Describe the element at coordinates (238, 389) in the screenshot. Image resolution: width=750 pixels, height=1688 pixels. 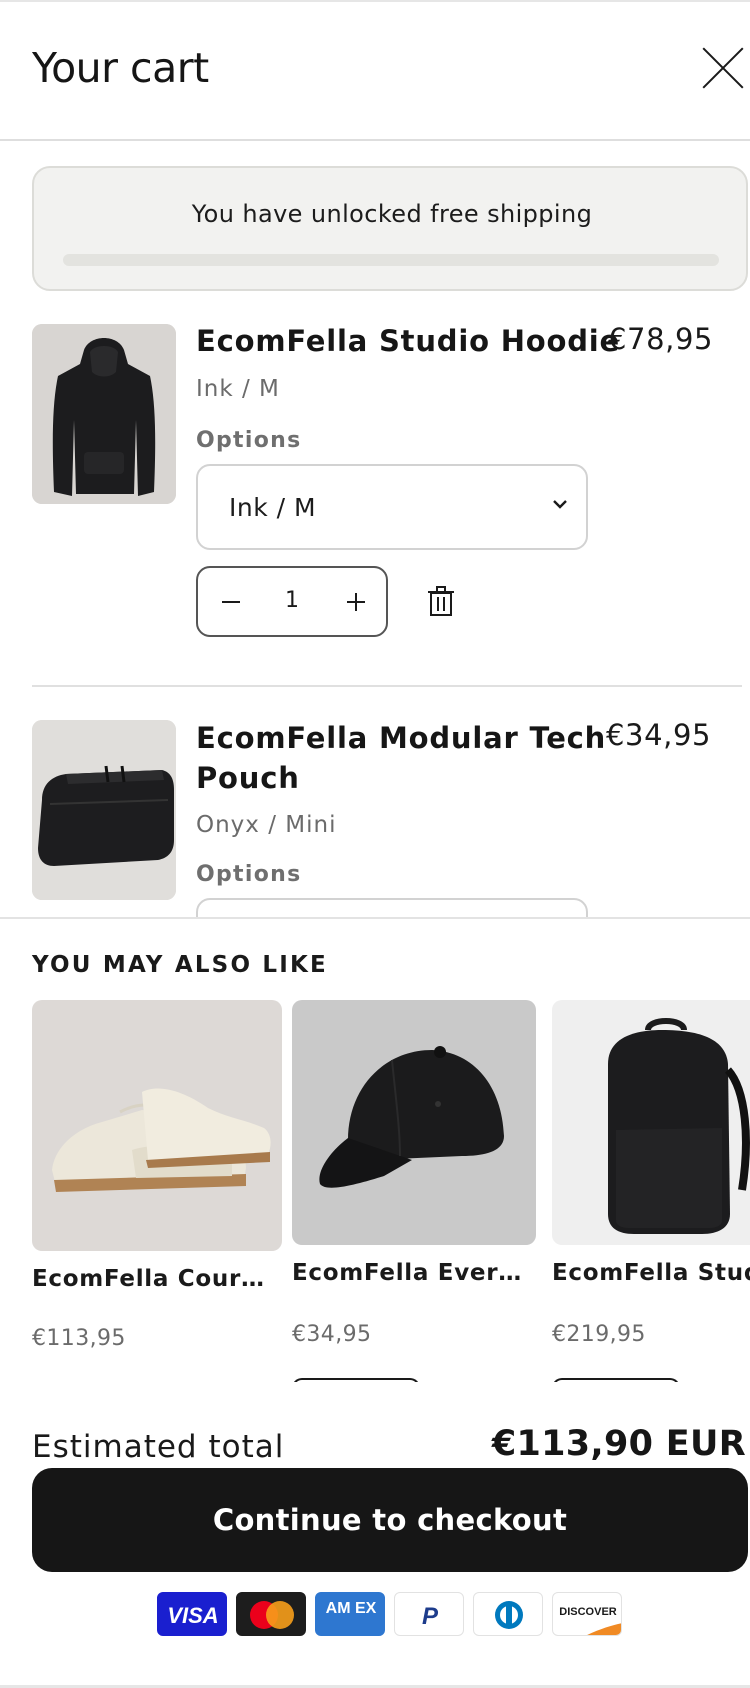
I see `cart-item-variant: Ink / M` at that location.